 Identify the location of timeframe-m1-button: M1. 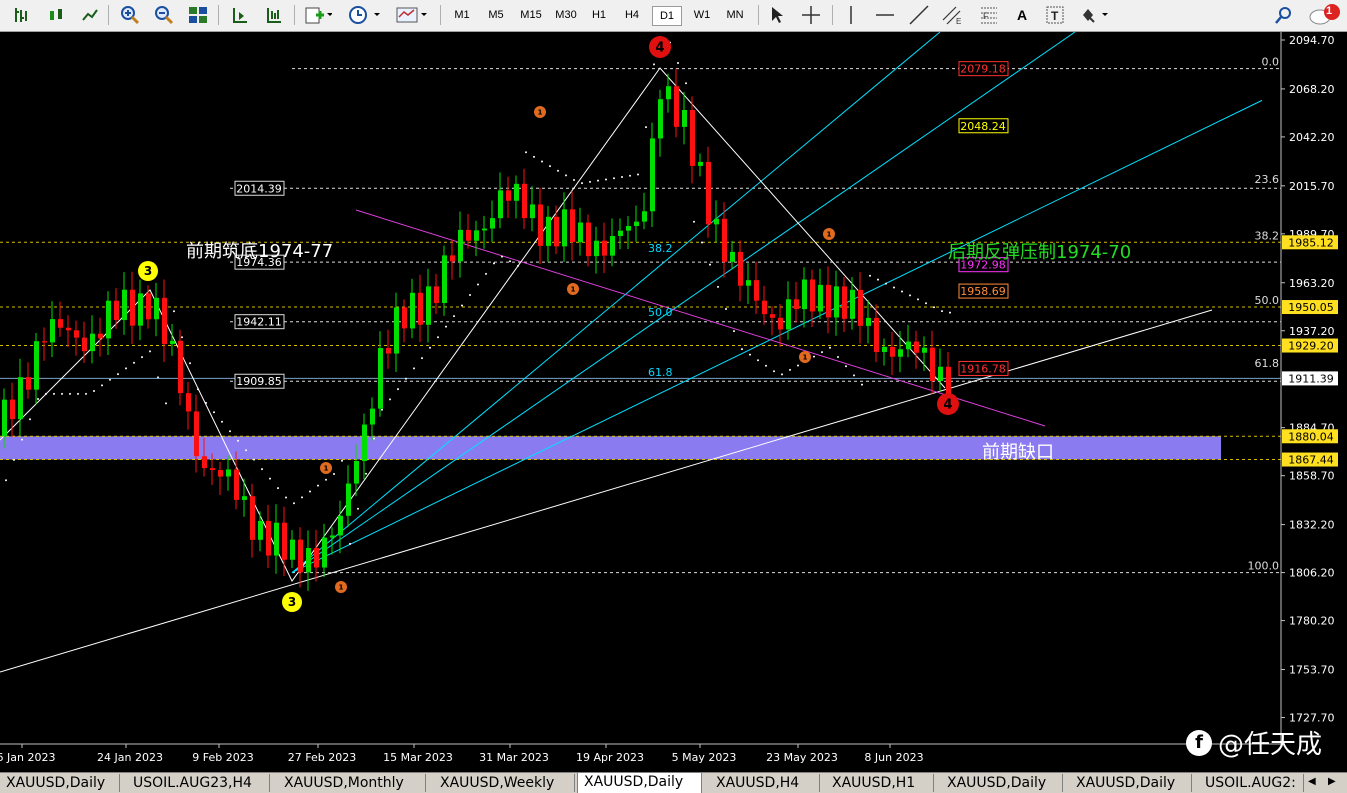
(462, 15).